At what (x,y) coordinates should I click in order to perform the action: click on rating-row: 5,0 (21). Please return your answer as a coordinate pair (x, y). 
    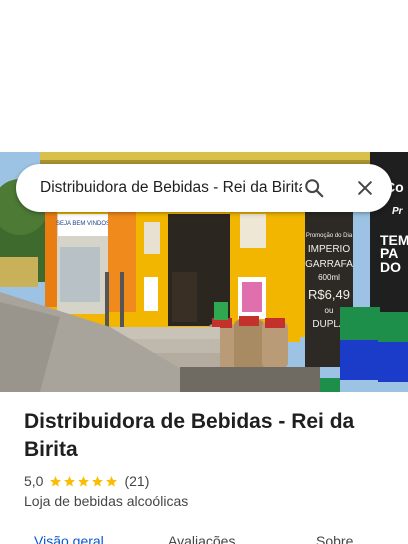
    Looking at the image, I should click on (86, 481).